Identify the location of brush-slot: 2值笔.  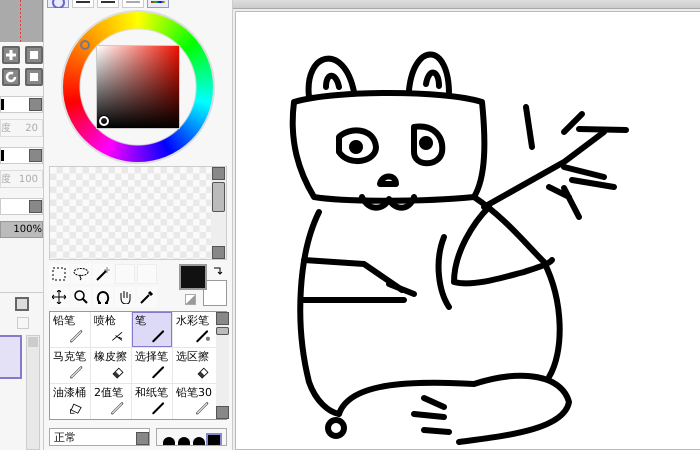
(111, 401).